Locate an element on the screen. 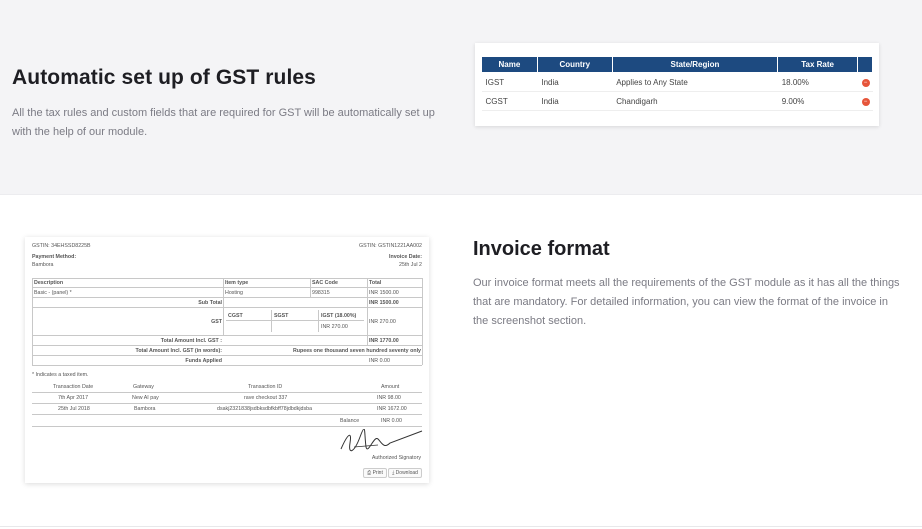  print-button: ⎙ Print is located at coordinates (375, 473).